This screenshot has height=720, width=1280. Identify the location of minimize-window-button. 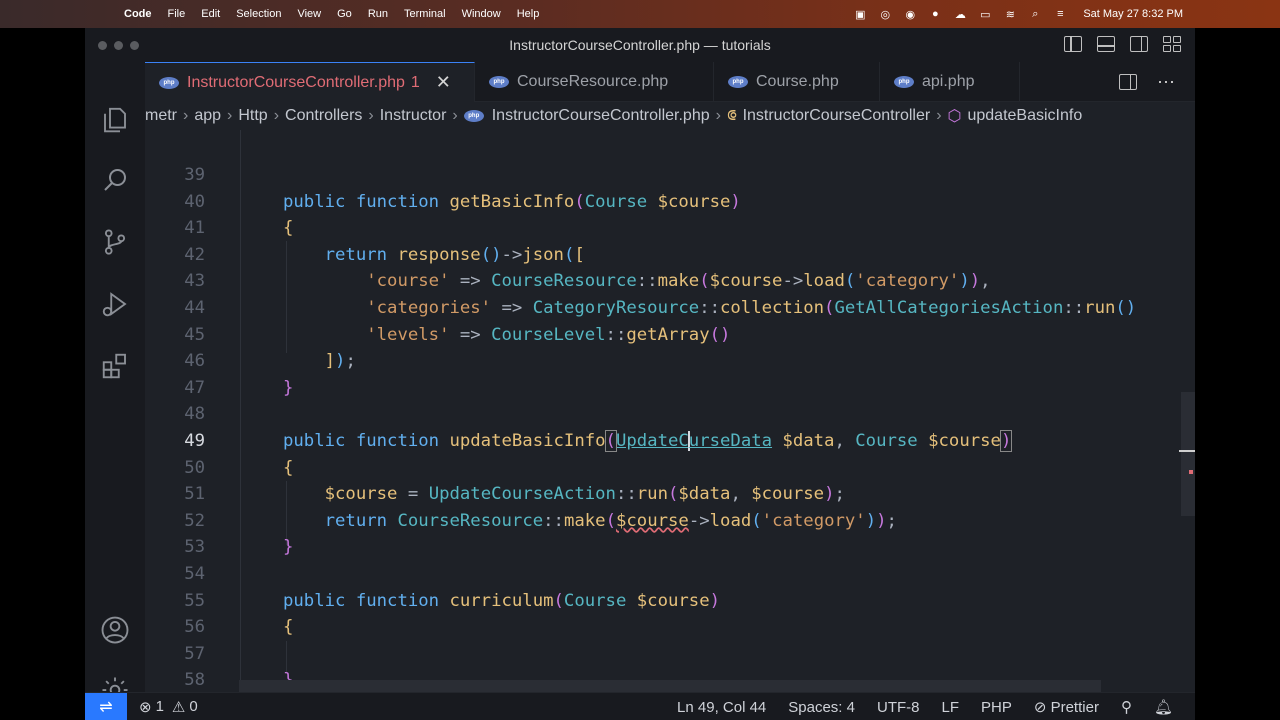
(118, 45).